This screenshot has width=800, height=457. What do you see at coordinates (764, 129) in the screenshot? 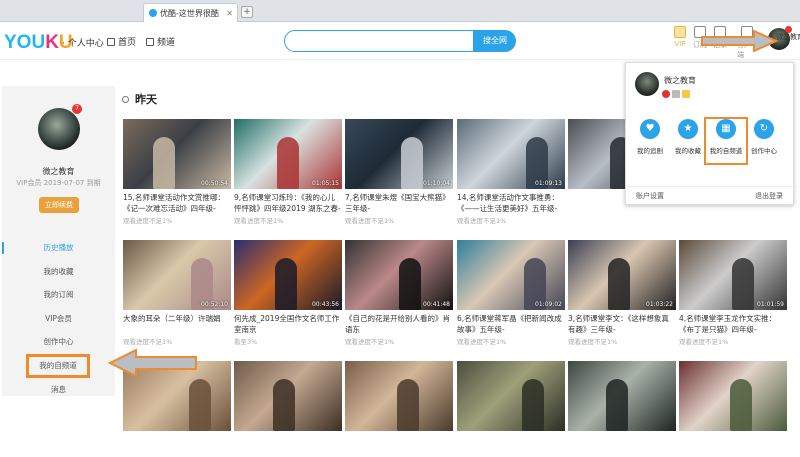
I see `create-icon: ↻` at bounding box center [764, 129].